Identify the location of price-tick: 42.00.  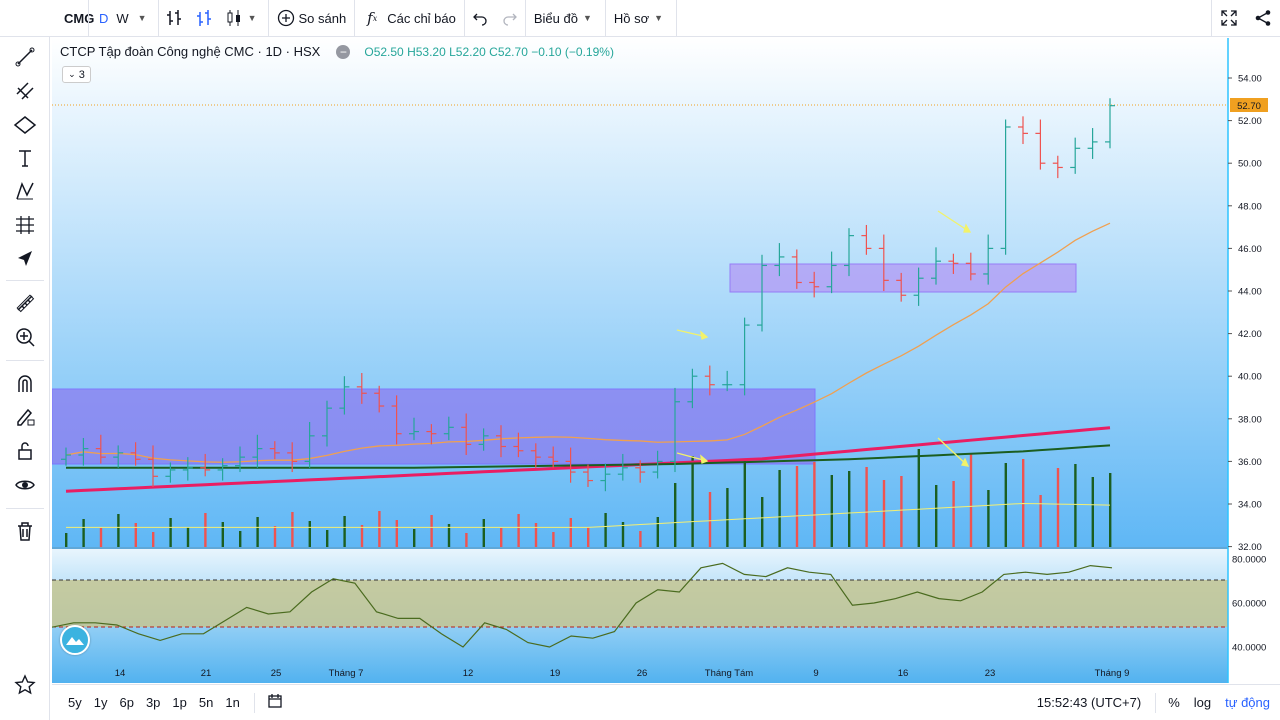
(1250, 334).